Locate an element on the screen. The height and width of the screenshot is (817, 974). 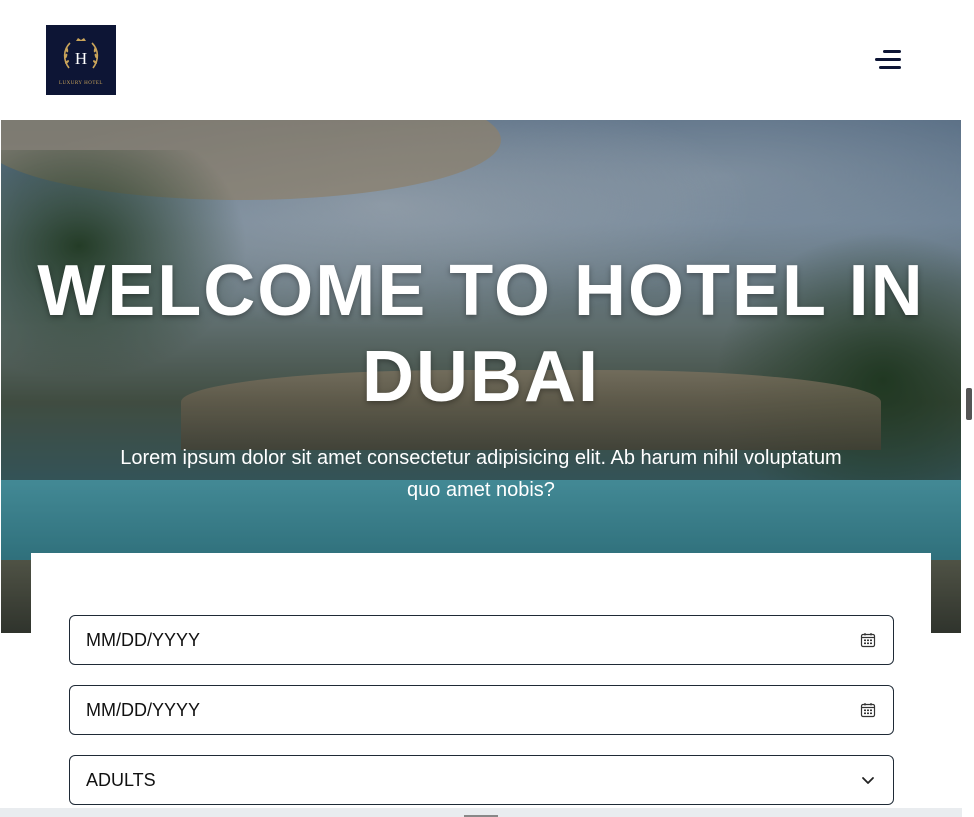
adults-select: ADULTS is located at coordinates (481, 780).